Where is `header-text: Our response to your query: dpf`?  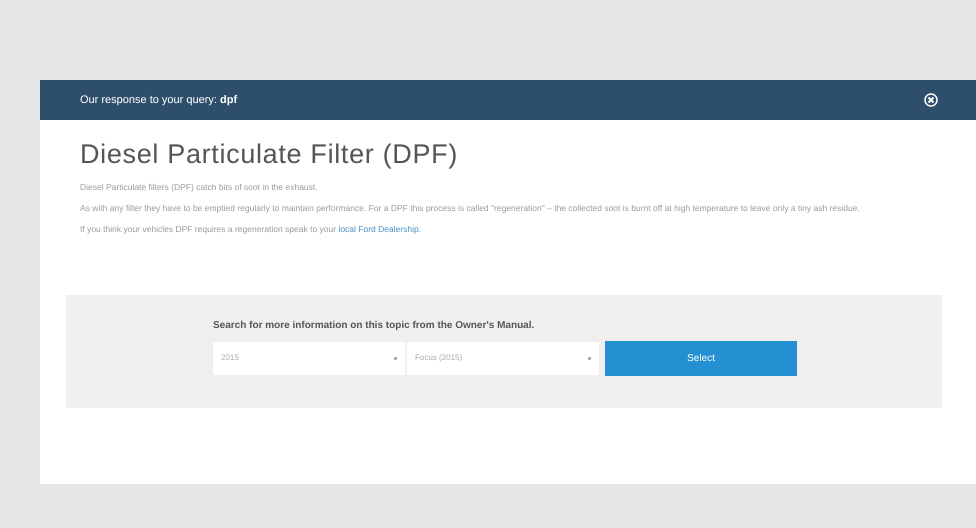 header-text: Our response to your query: dpf is located at coordinates (159, 100).